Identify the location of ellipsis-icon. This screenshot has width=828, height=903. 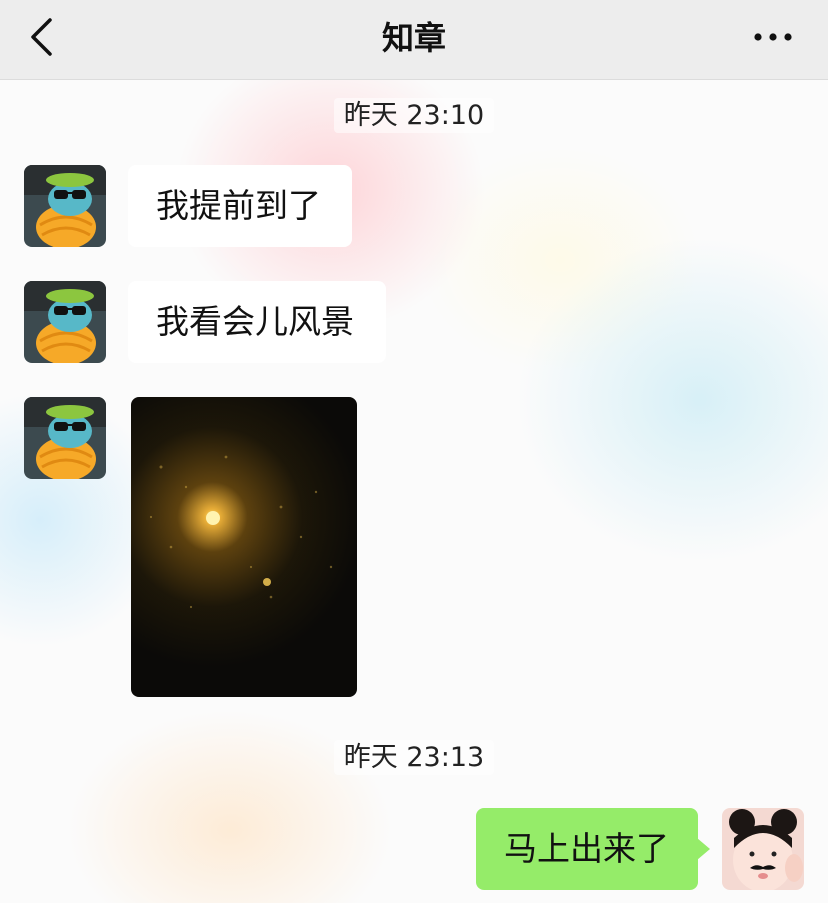
(773, 37).